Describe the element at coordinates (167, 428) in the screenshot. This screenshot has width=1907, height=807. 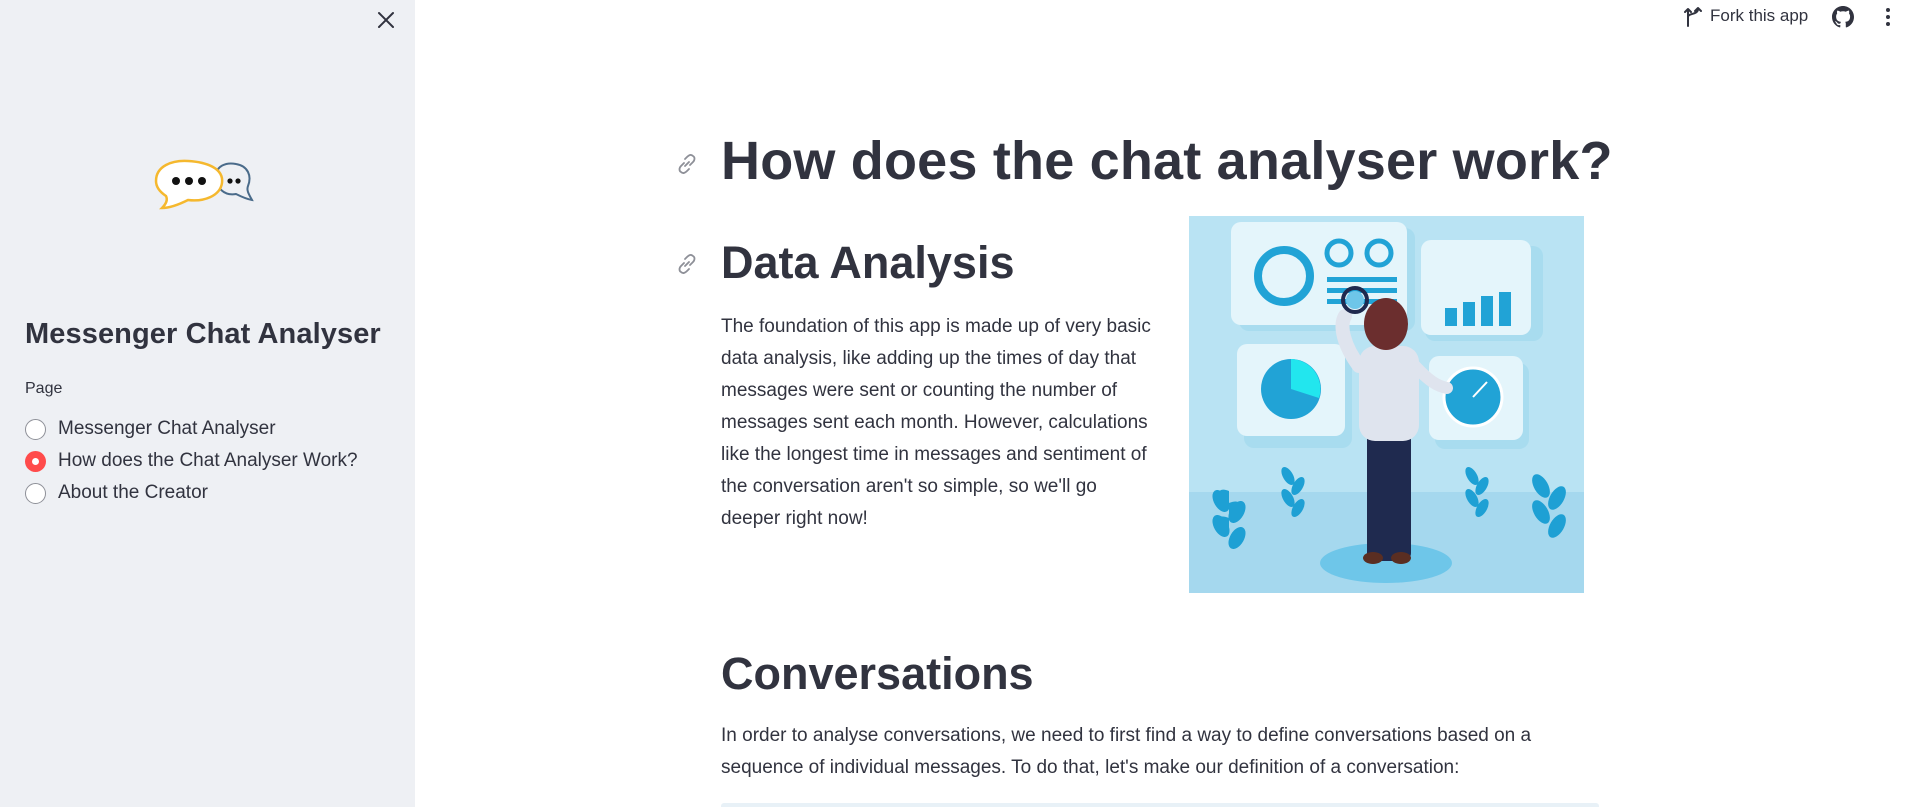
I see `radio-option-label: Messenger Chat Analyser` at that location.